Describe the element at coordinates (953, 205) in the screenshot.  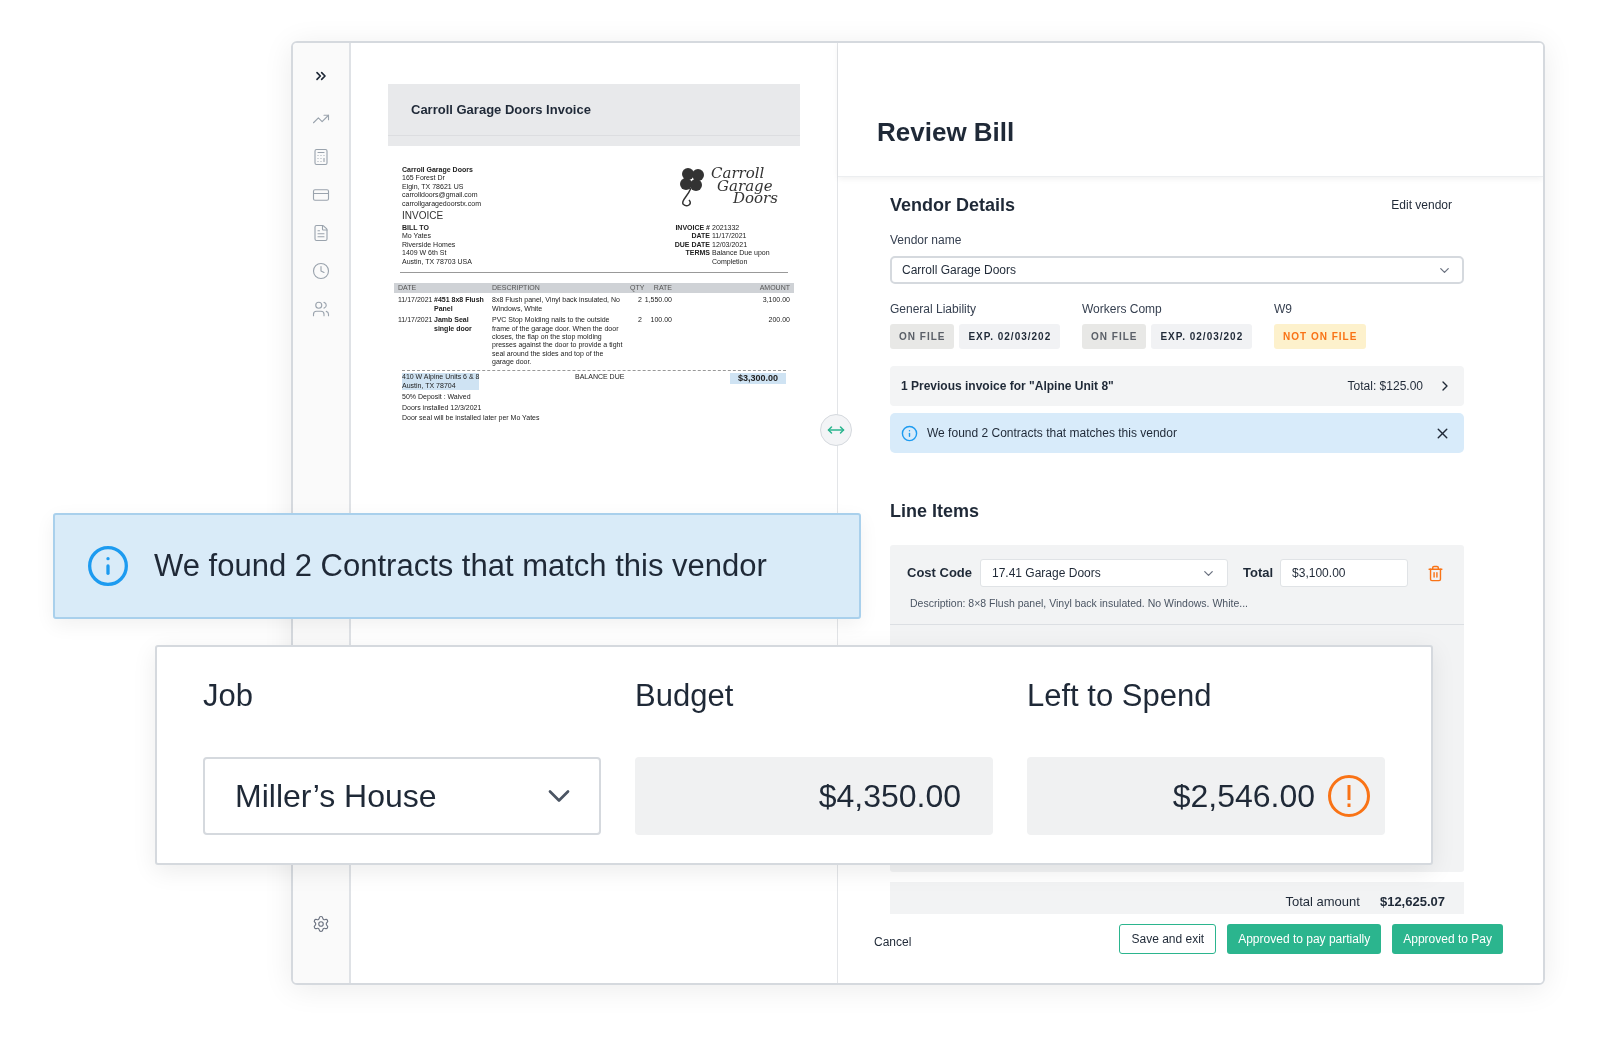
I see `section-heading: Vendor Details` at that location.